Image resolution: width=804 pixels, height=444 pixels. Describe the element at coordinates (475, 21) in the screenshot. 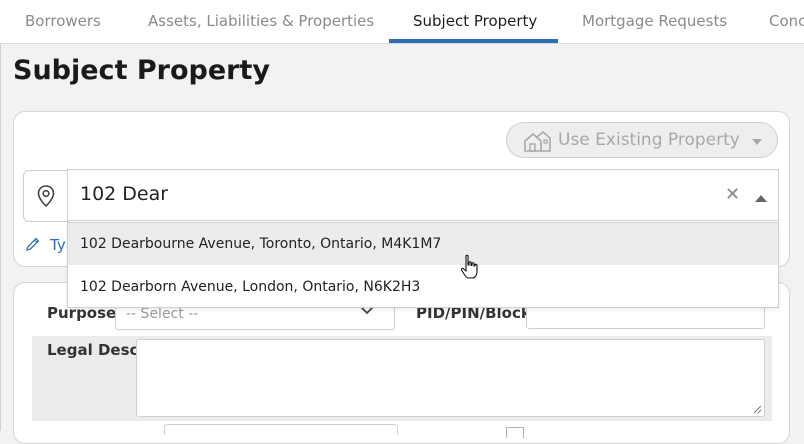

I see `tab-subject-property: Subject Property` at that location.